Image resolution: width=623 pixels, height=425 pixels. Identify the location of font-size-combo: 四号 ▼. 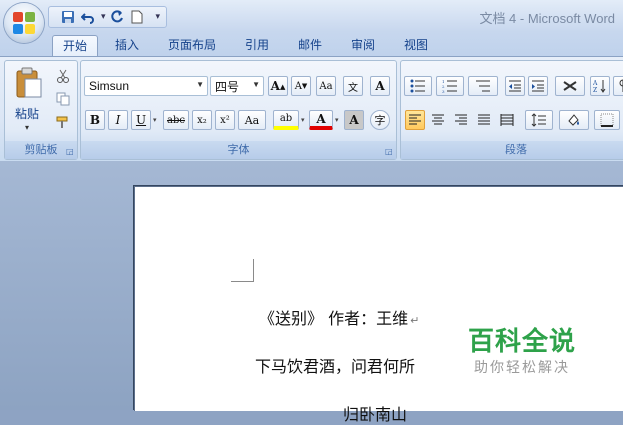
(237, 86).